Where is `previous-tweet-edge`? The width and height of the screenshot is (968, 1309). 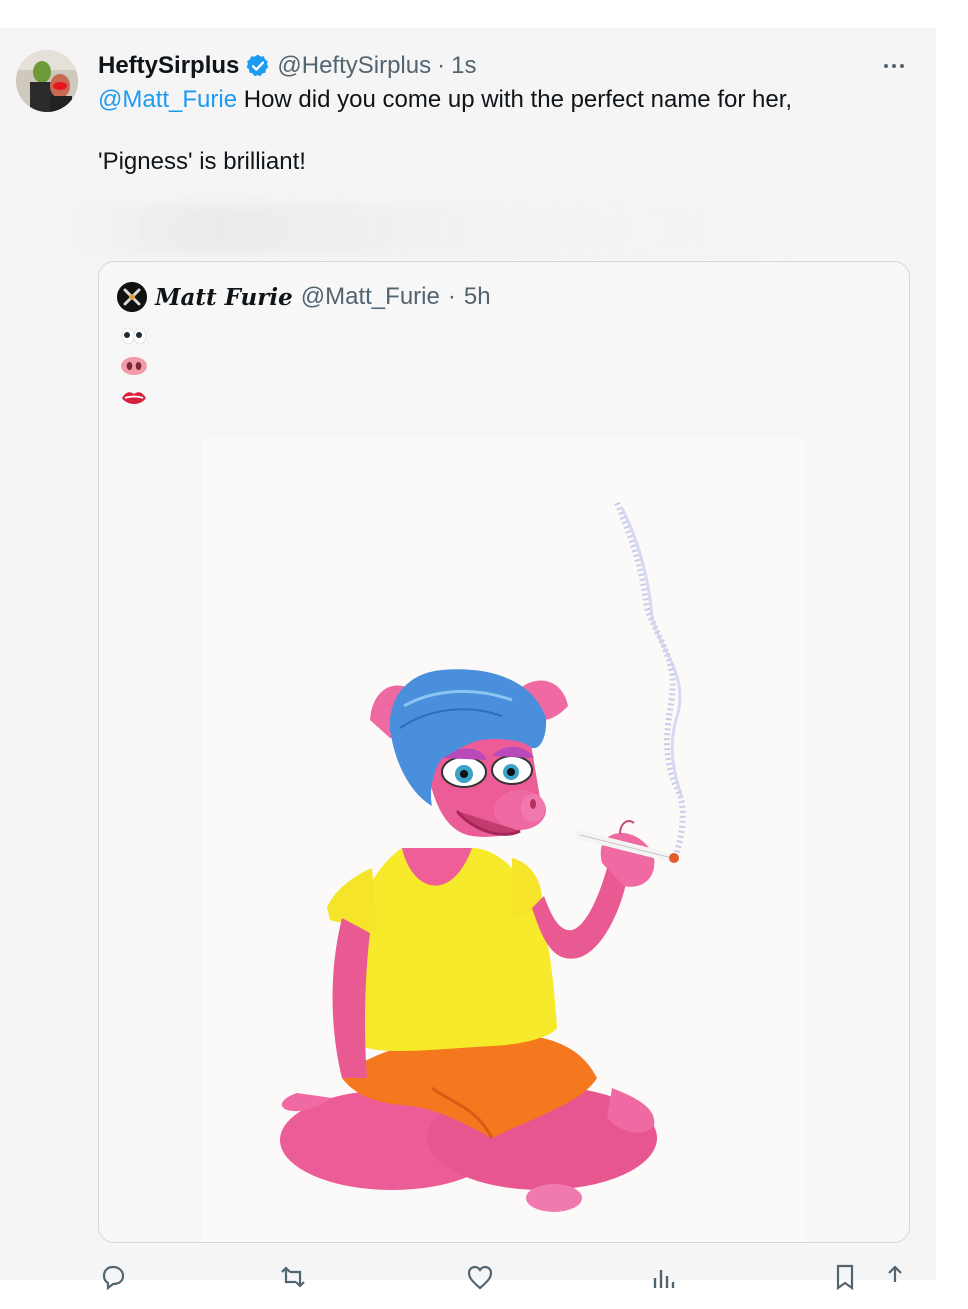
previous-tweet-edge is located at coordinates (468, 14).